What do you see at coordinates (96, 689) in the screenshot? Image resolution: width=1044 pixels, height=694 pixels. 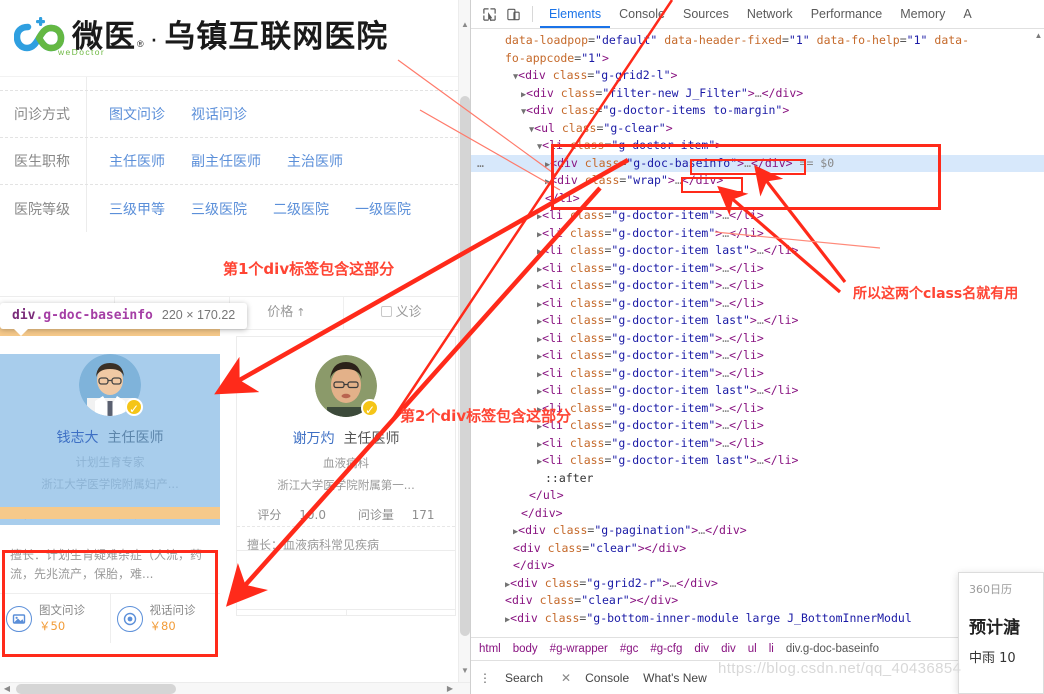 I see `page-horizontal-scroll-thumb` at bounding box center [96, 689].